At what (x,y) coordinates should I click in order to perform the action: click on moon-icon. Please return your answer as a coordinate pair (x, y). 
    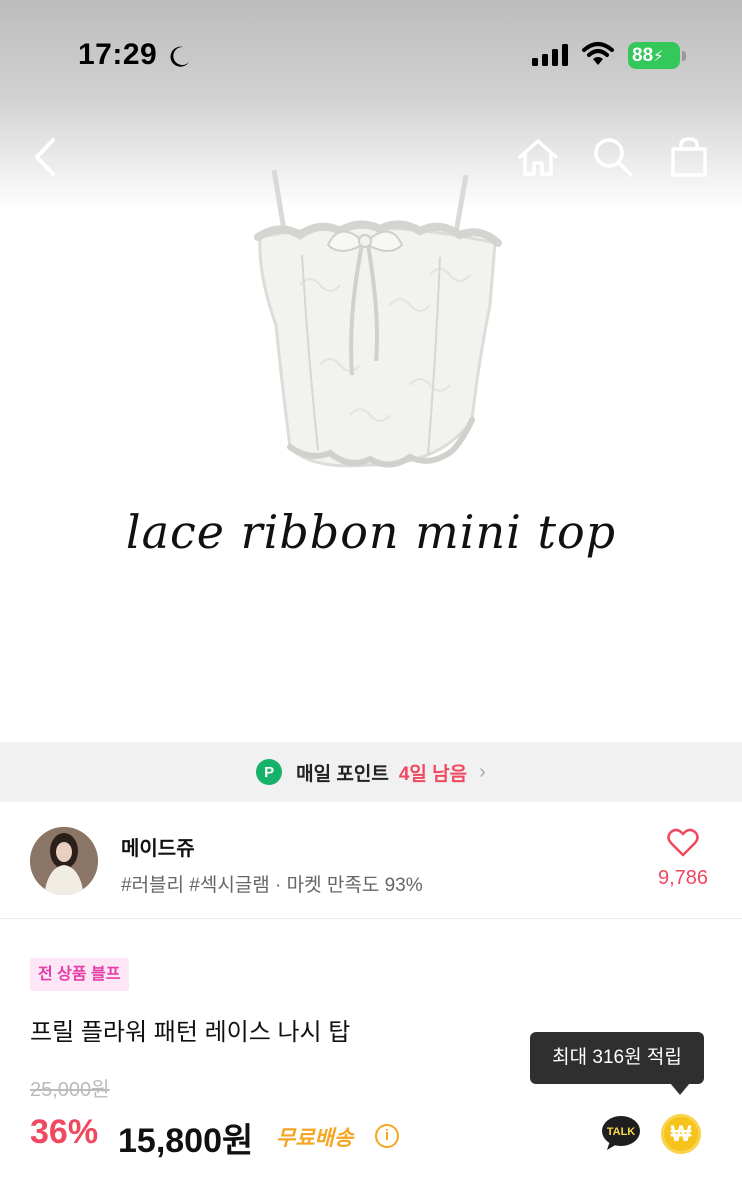
    Looking at the image, I should click on (179, 56).